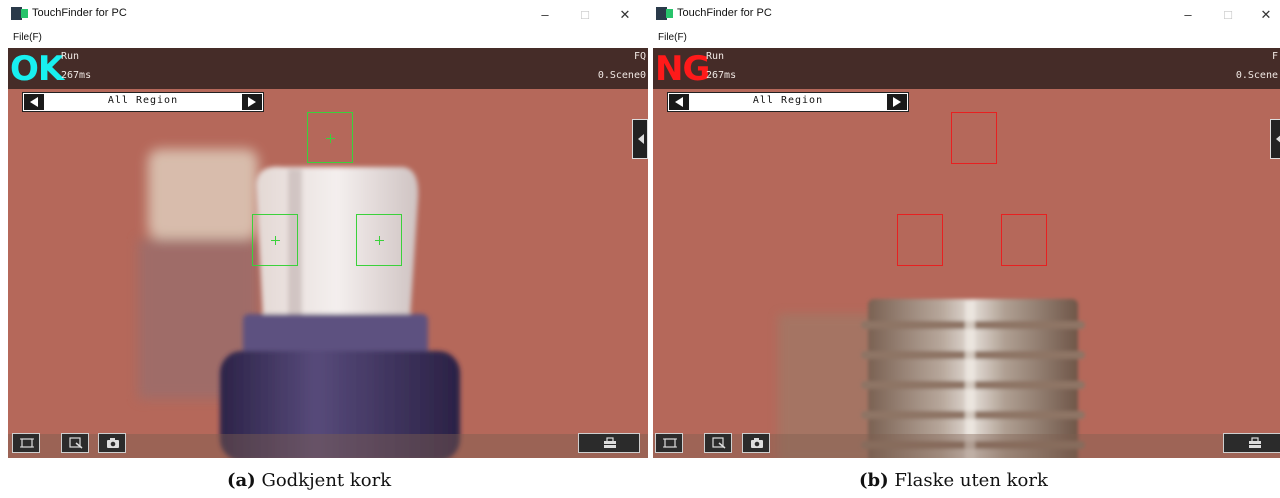 This screenshot has height=498, width=1280. What do you see at coordinates (639, 56) in the screenshot?
I see `sensor-model: FQ` at bounding box center [639, 56].